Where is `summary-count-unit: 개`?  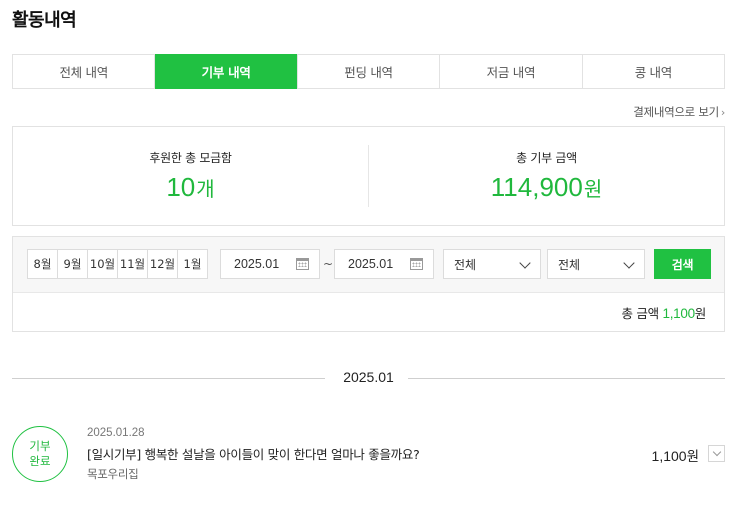
summary-count-unit: 개 is located at coordinates (205, 190).